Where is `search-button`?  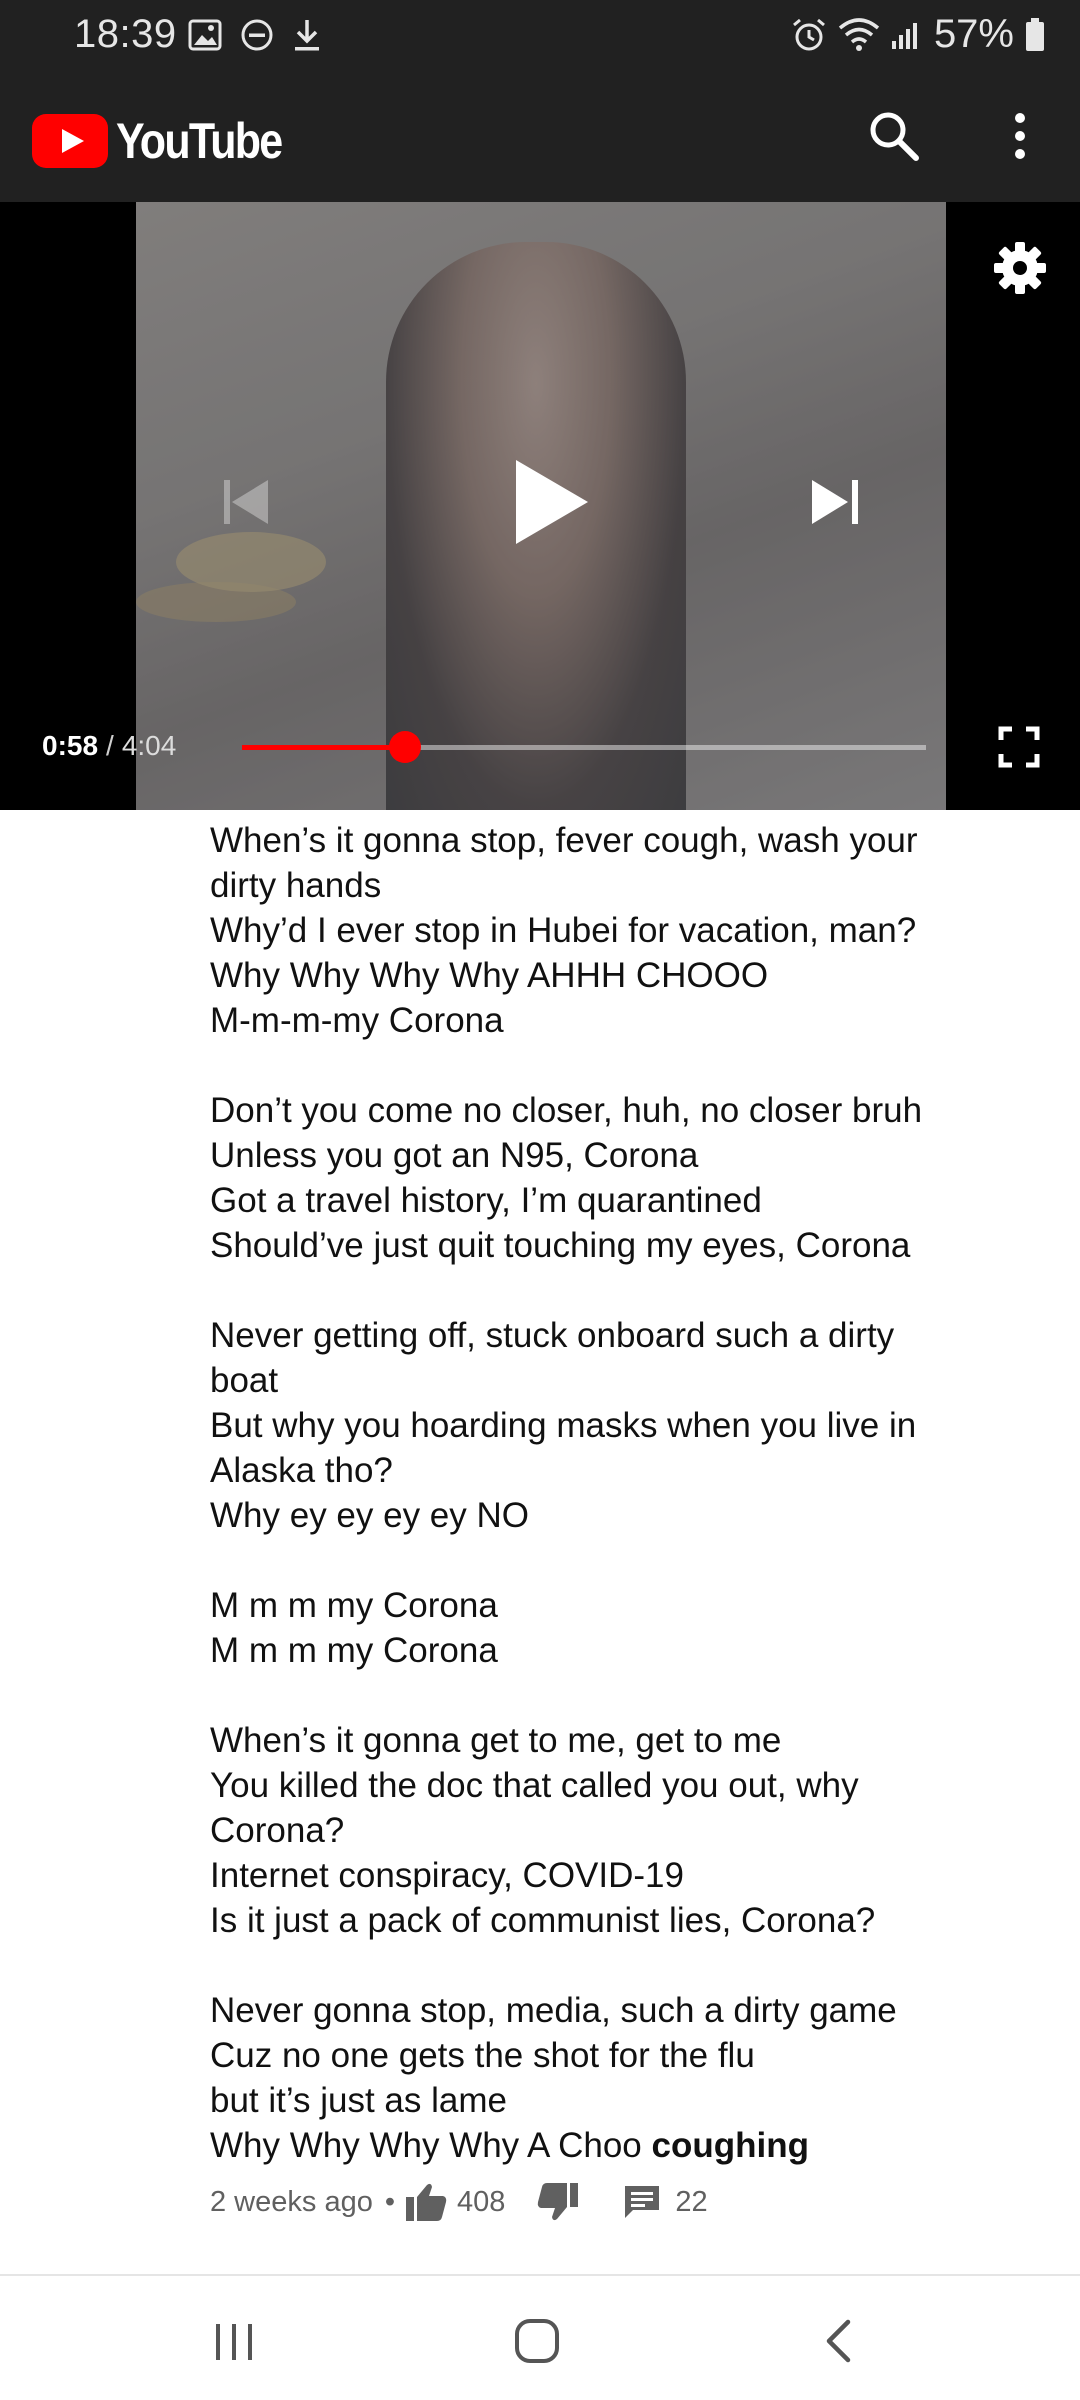
search-button is located at coordinates (894, 136).